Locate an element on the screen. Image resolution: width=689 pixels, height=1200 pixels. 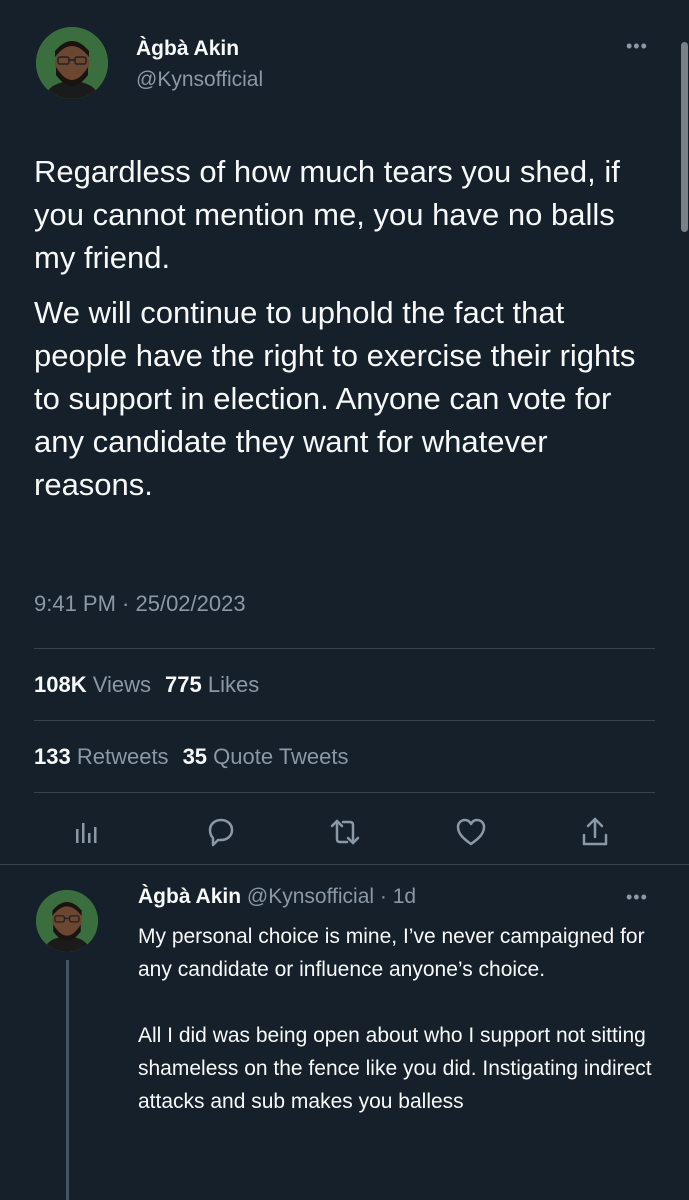
reply-avatar is located at coordinates (67, 921).